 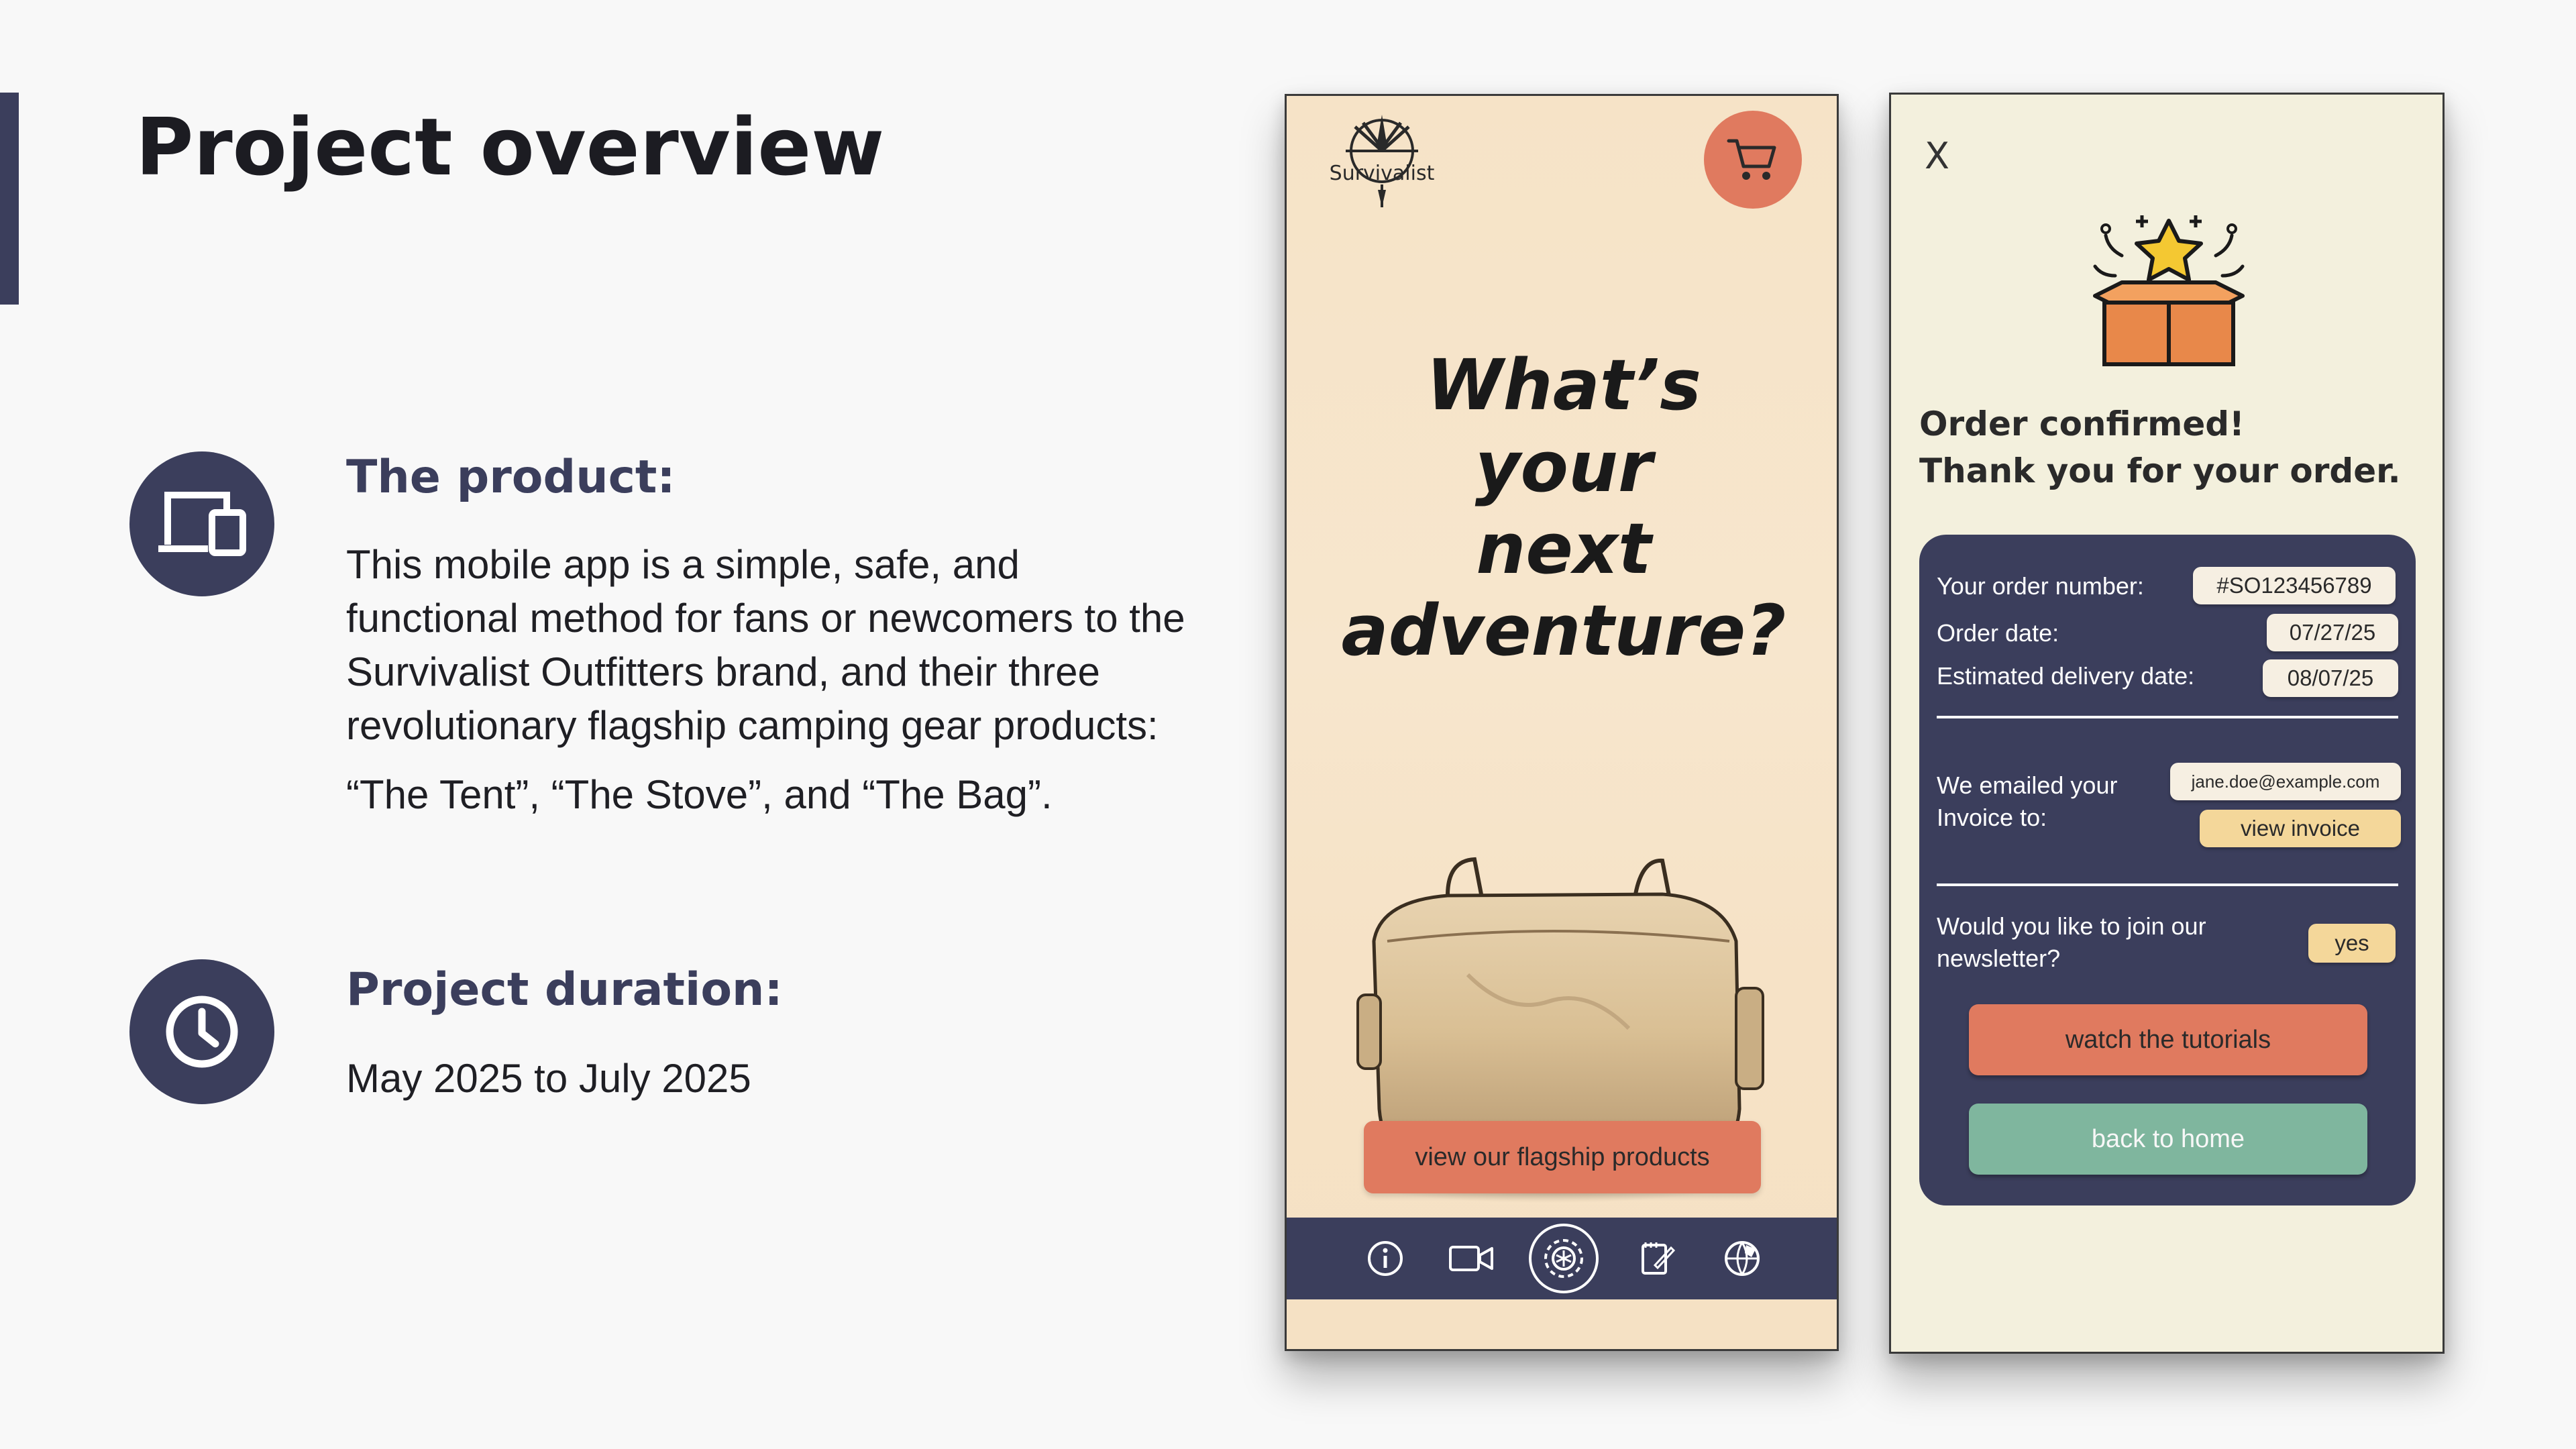 I want to click on emailed-label-line-2: Invoice to:, so click(x=1992, y=817).